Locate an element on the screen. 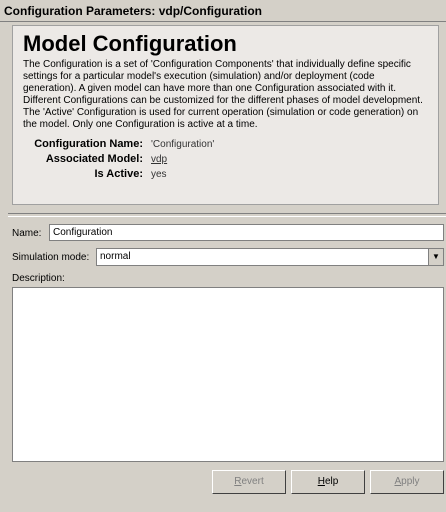 The image size is (446, 512). apply-button: Apply is located at coordinates (407, 482).